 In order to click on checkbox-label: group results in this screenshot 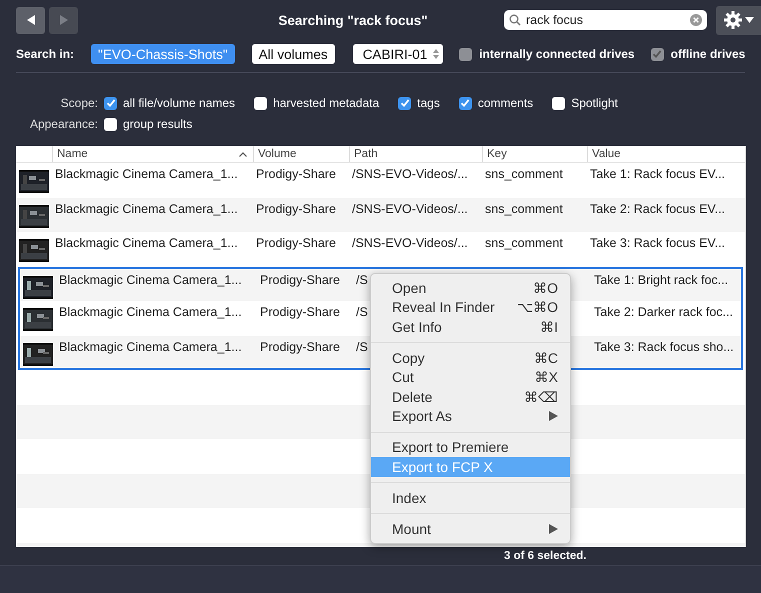, I will do `click(157, 124)`.